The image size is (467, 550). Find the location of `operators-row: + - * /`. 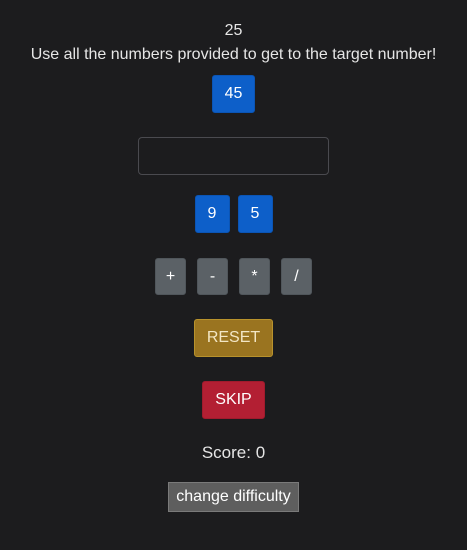

operators-row: + - * / is located at coordinates (233, 276).